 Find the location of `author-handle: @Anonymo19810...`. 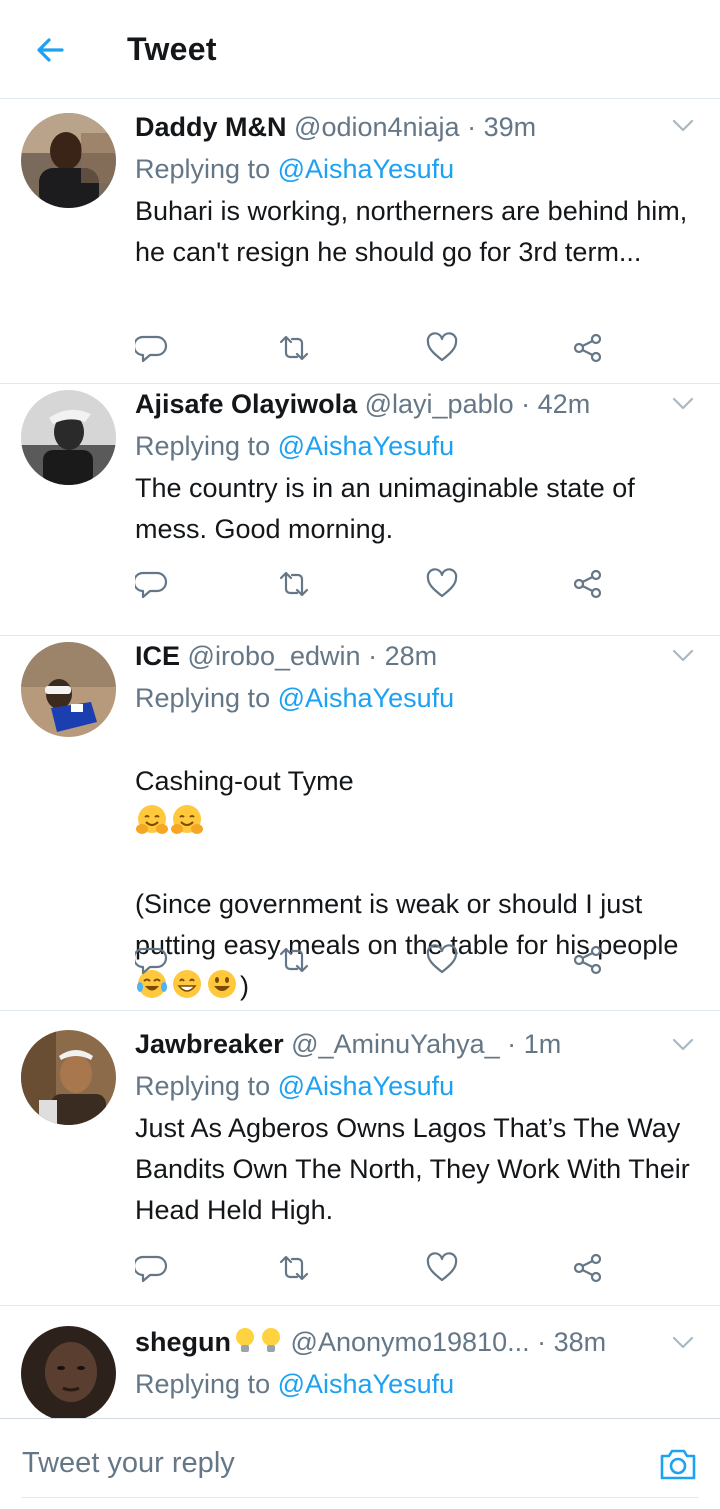

author-handle: @Anonymo19810... is located at coordinates (410, 1342).